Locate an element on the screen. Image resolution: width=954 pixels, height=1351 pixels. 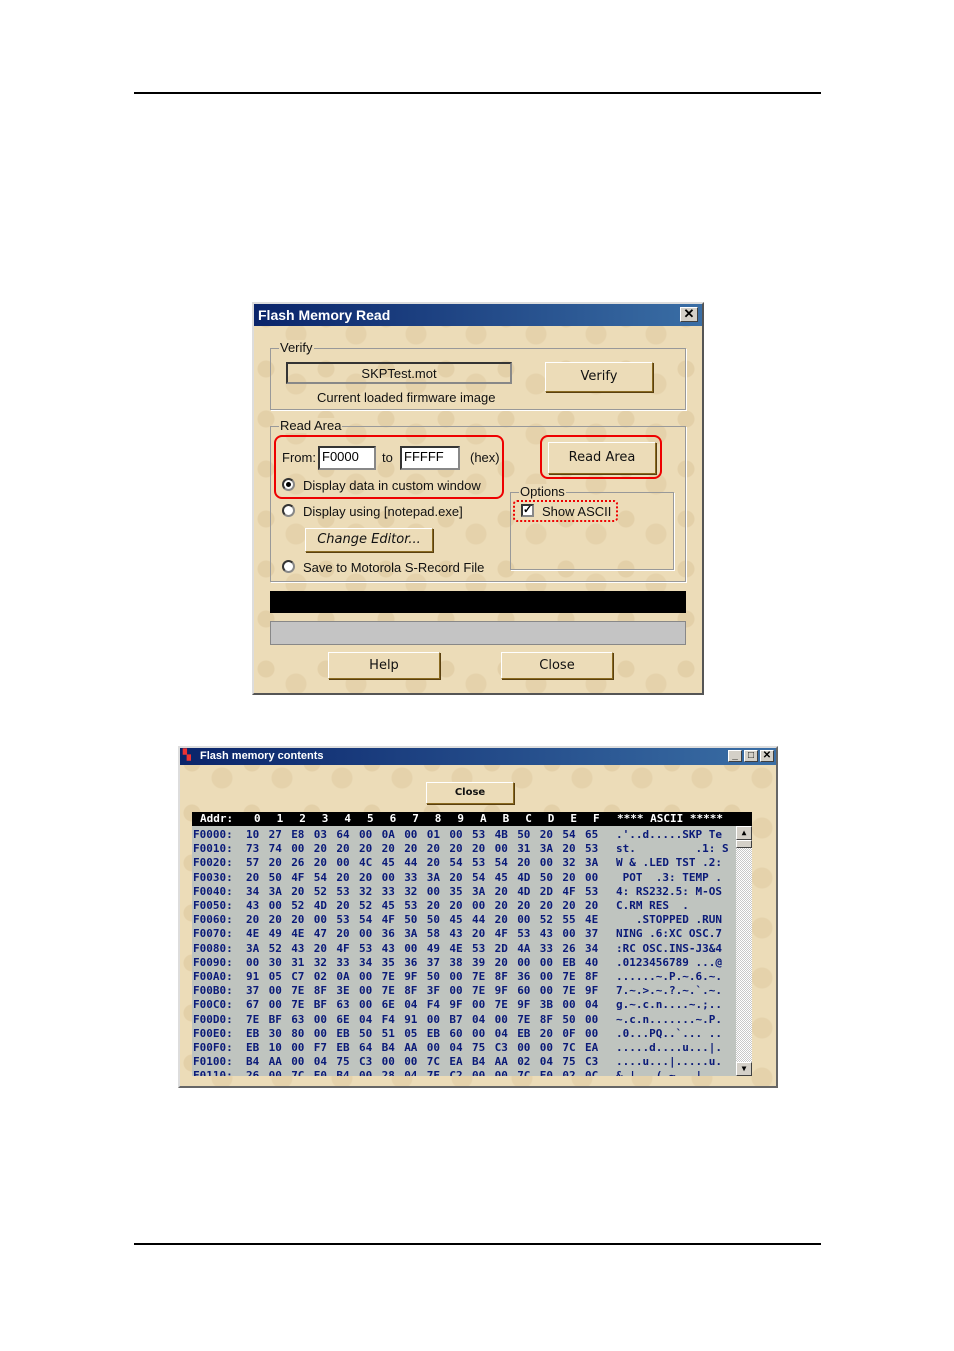
byte-cell: BF is located at coordinates (320, 1005).